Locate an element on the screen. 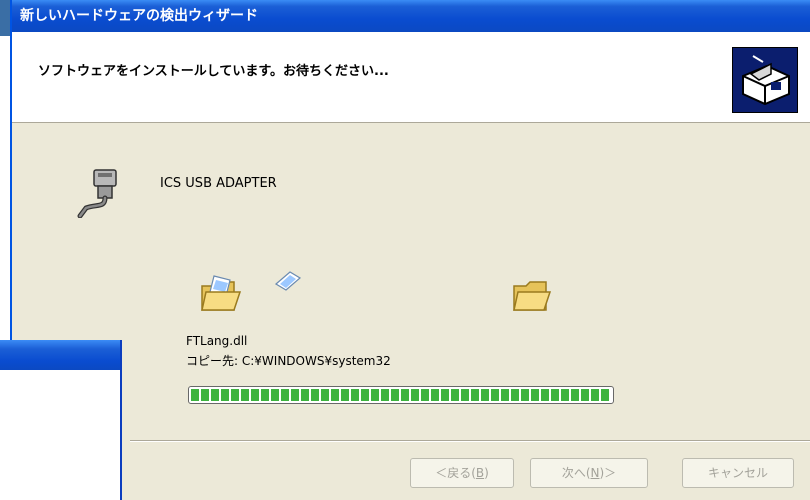 This screenshot has height=500, width=810. copying-file-name: FTLang.dll is located at coordinates (217, 341).